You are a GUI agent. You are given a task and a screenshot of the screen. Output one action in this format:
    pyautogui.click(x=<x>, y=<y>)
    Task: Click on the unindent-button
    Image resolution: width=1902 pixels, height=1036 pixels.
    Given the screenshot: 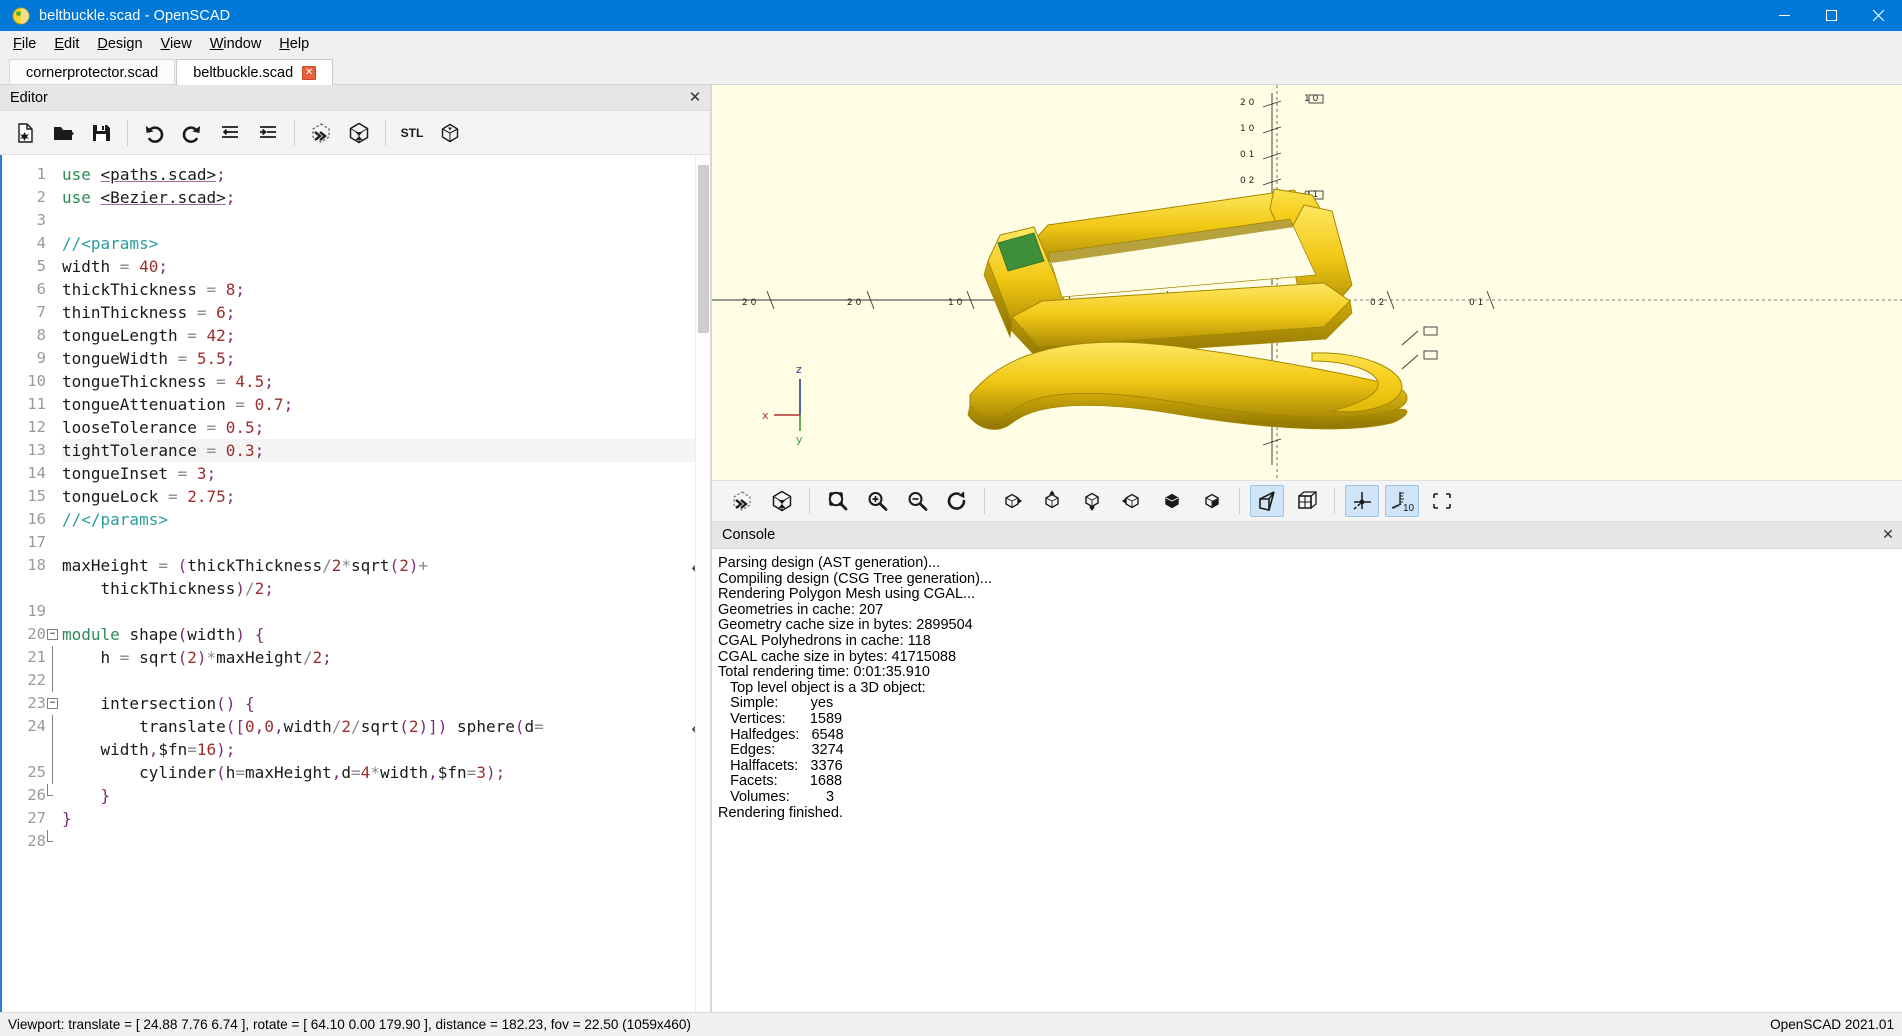 What is the action you would take?
    pyautogui.click(x=230, y=133)
    